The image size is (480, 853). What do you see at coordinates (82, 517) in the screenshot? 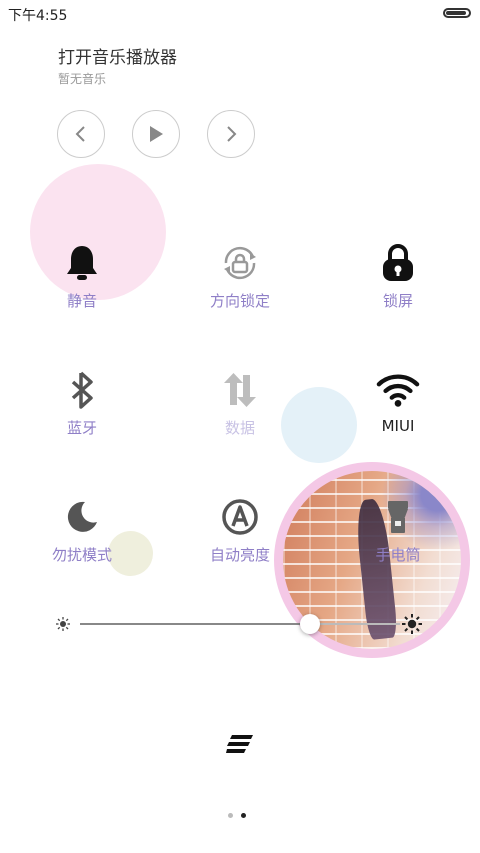
I see `moon-icon` at bounding box center [82, 517].